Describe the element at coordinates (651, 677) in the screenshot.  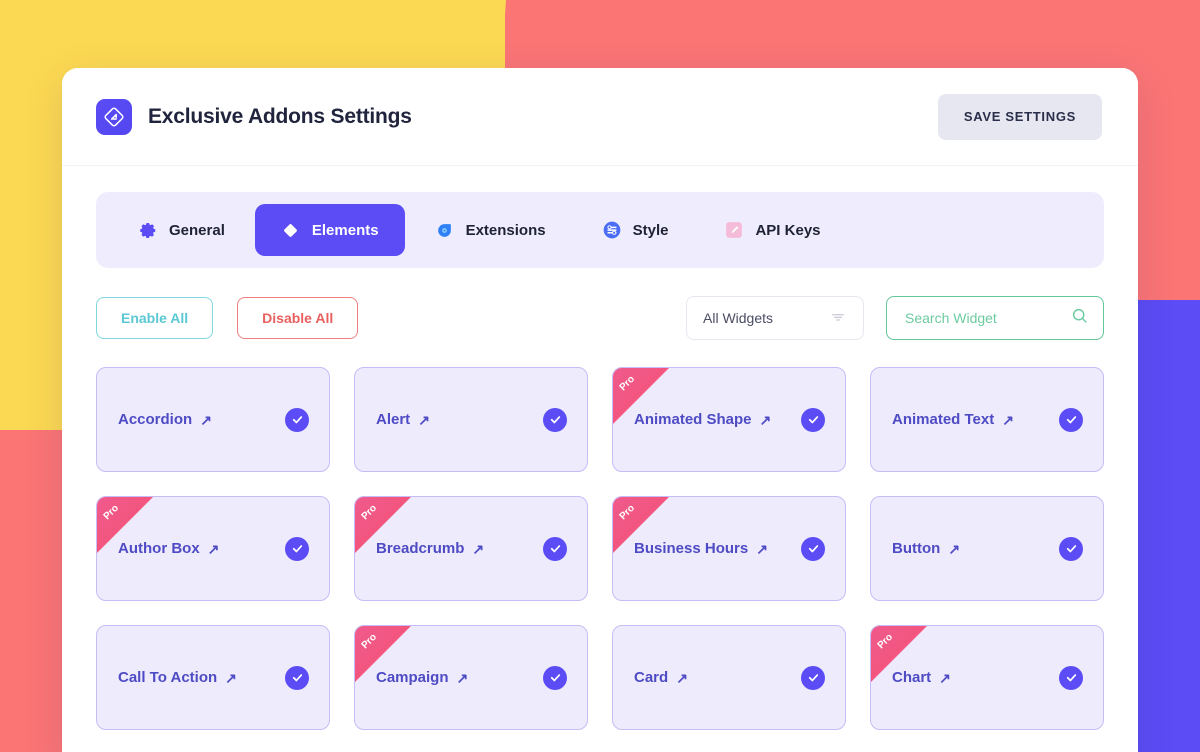
I see `widget-name-label: Card` at that location.